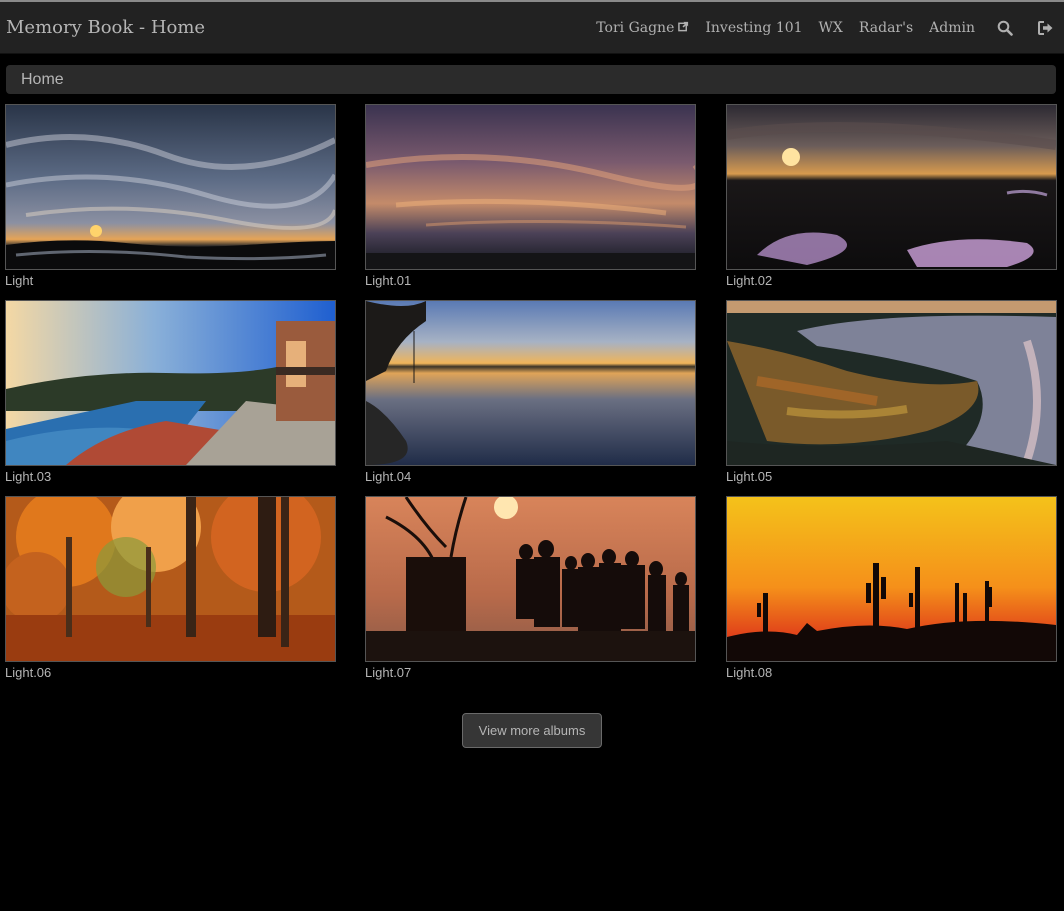 Image resolution: width=1064 pixels, height=911 pixels. I want to click on album-card-light-05: Light.05, so click(891, 392).